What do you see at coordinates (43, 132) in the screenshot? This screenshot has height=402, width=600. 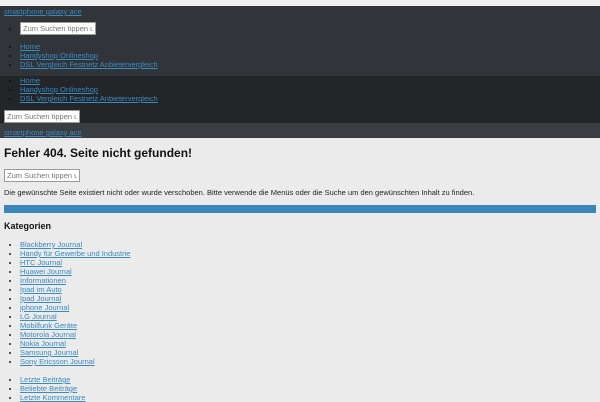 I see `site-link-2: smartphone galaxy ace` at bounding box center [43, 132].